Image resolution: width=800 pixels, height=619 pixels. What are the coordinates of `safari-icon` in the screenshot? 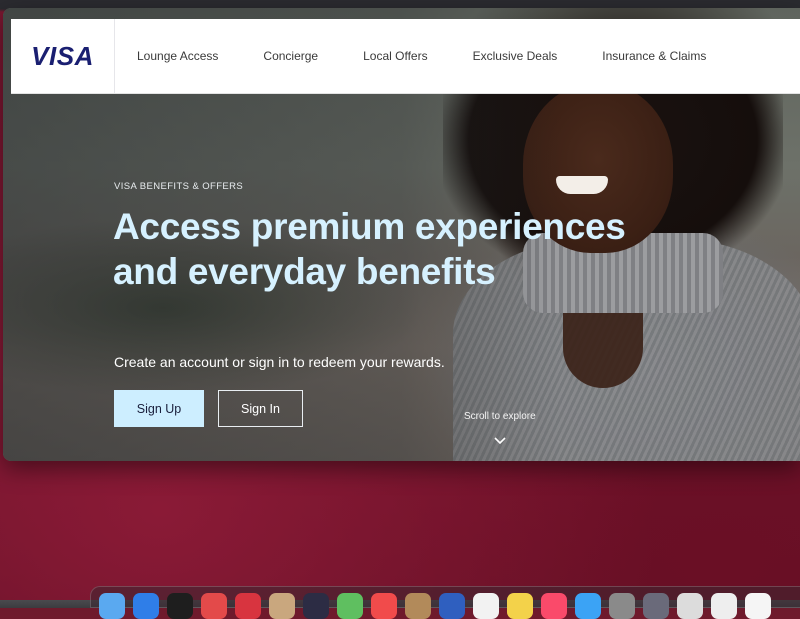 It's located at (146, 606).